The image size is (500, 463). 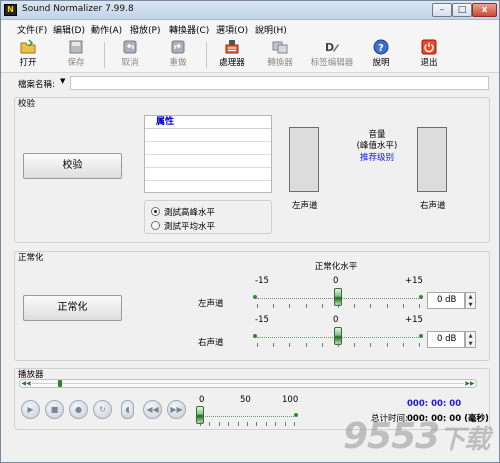 I want to click on verify-button: 校验, so click(x=72, y=166).